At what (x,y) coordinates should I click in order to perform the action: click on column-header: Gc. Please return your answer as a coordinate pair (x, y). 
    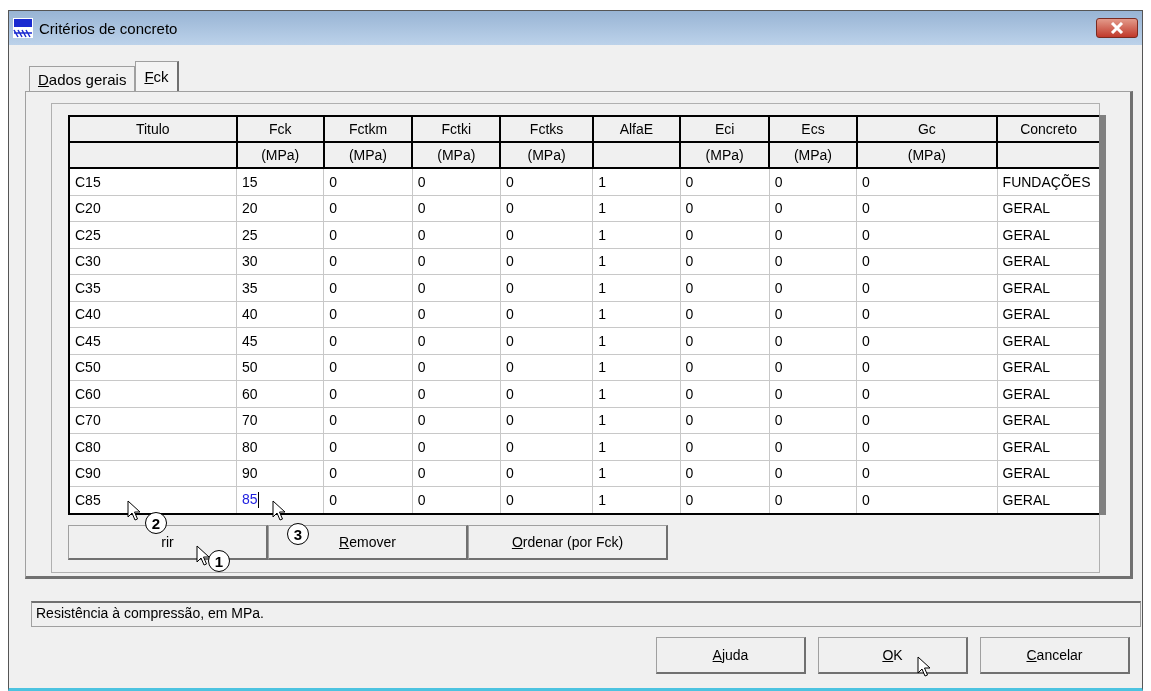
    Looking at the image, I should click on (927, 129).